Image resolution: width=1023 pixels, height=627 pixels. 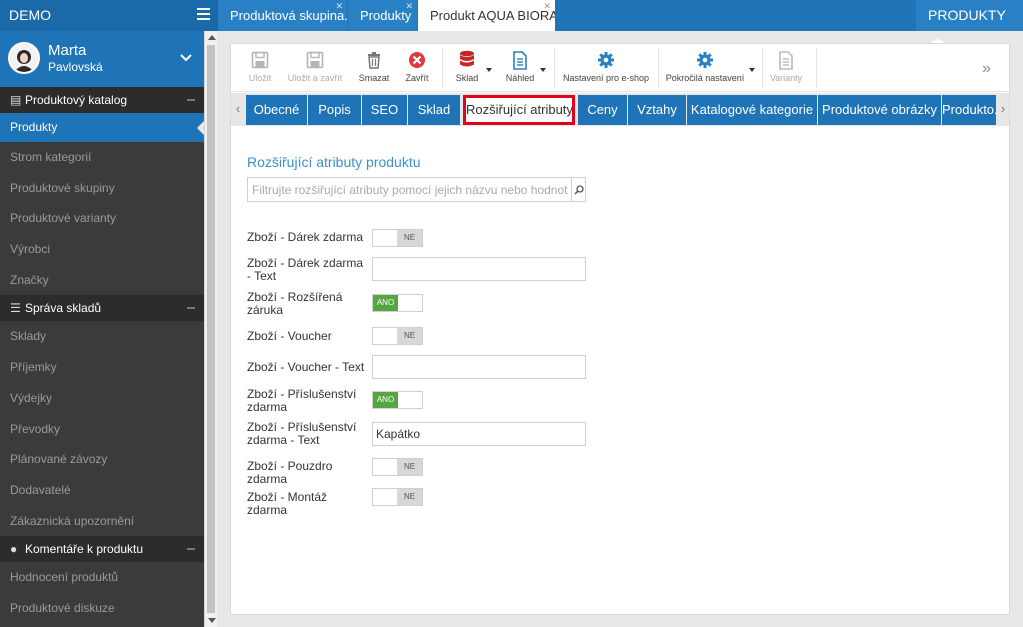 I want to click on document-icon, so click(x=786, y=60).